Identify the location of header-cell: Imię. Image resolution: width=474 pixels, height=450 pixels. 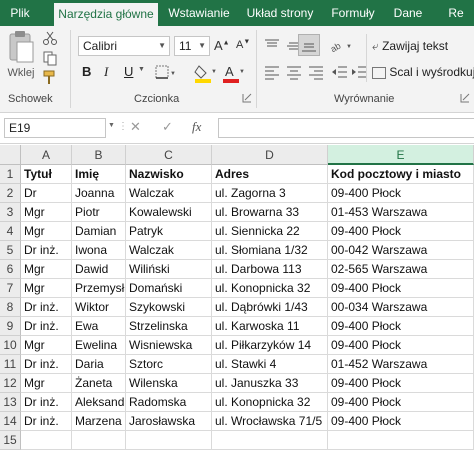
(99, 174).